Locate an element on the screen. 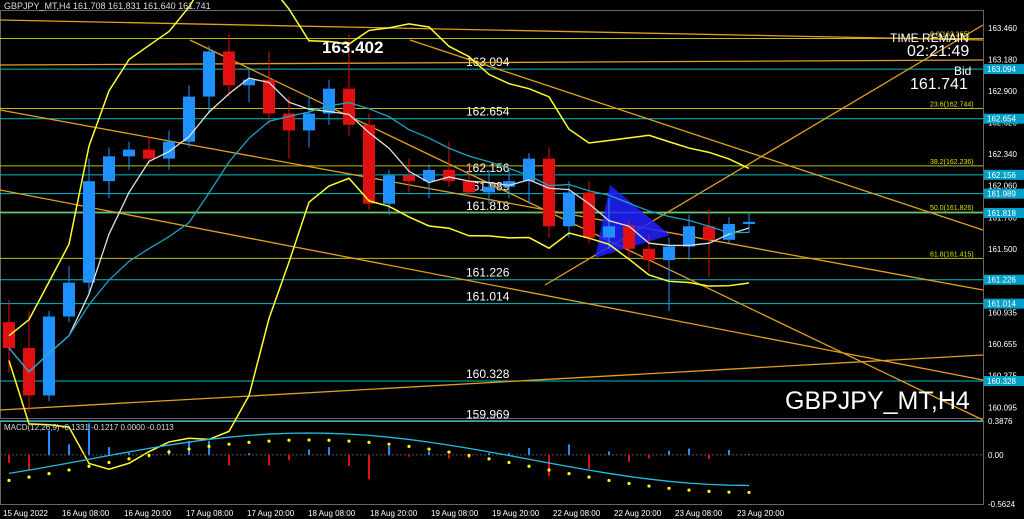 This screenshot has height=519, width=1024. level-label: 162.156 is located at coordinates (488, 168).